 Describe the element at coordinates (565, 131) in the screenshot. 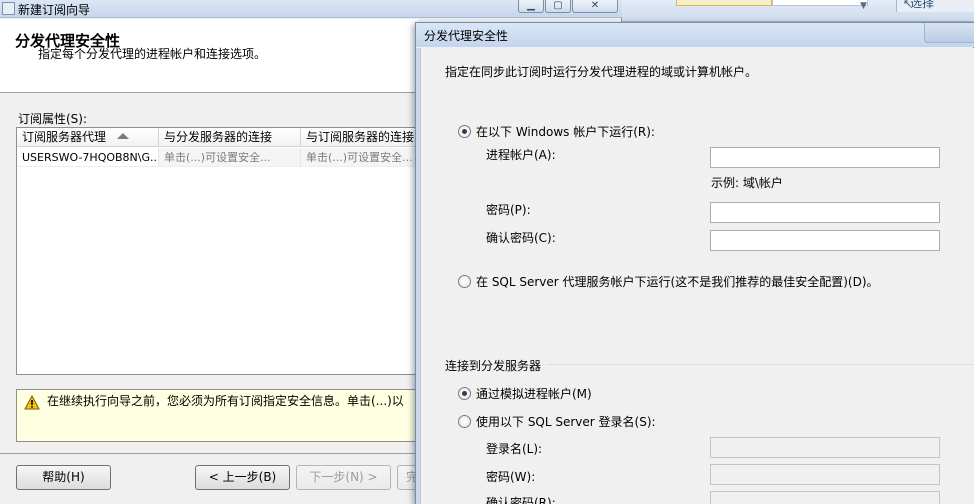

I see `run-as-windows-account-label: 在以下 Windows 帐户下运行(R):` at that location.